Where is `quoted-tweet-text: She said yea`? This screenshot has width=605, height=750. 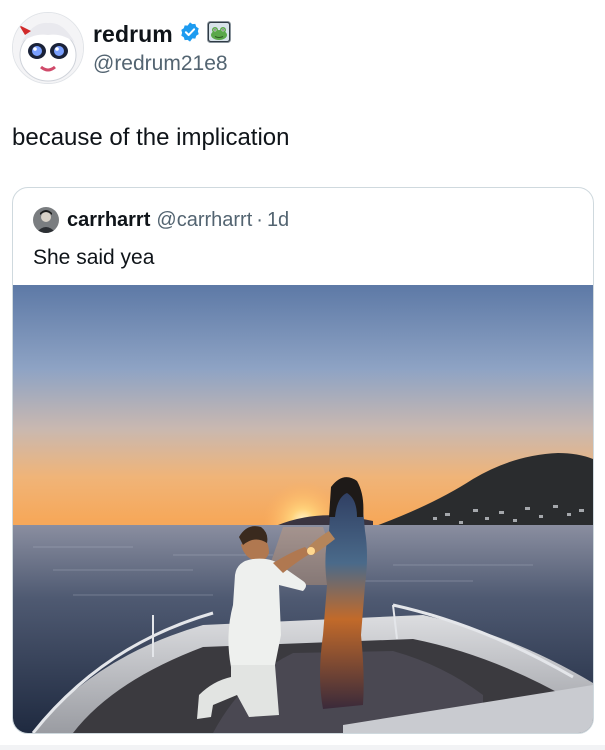 quoted-tweet-text: She said yea is located at coordinates (94, 257).